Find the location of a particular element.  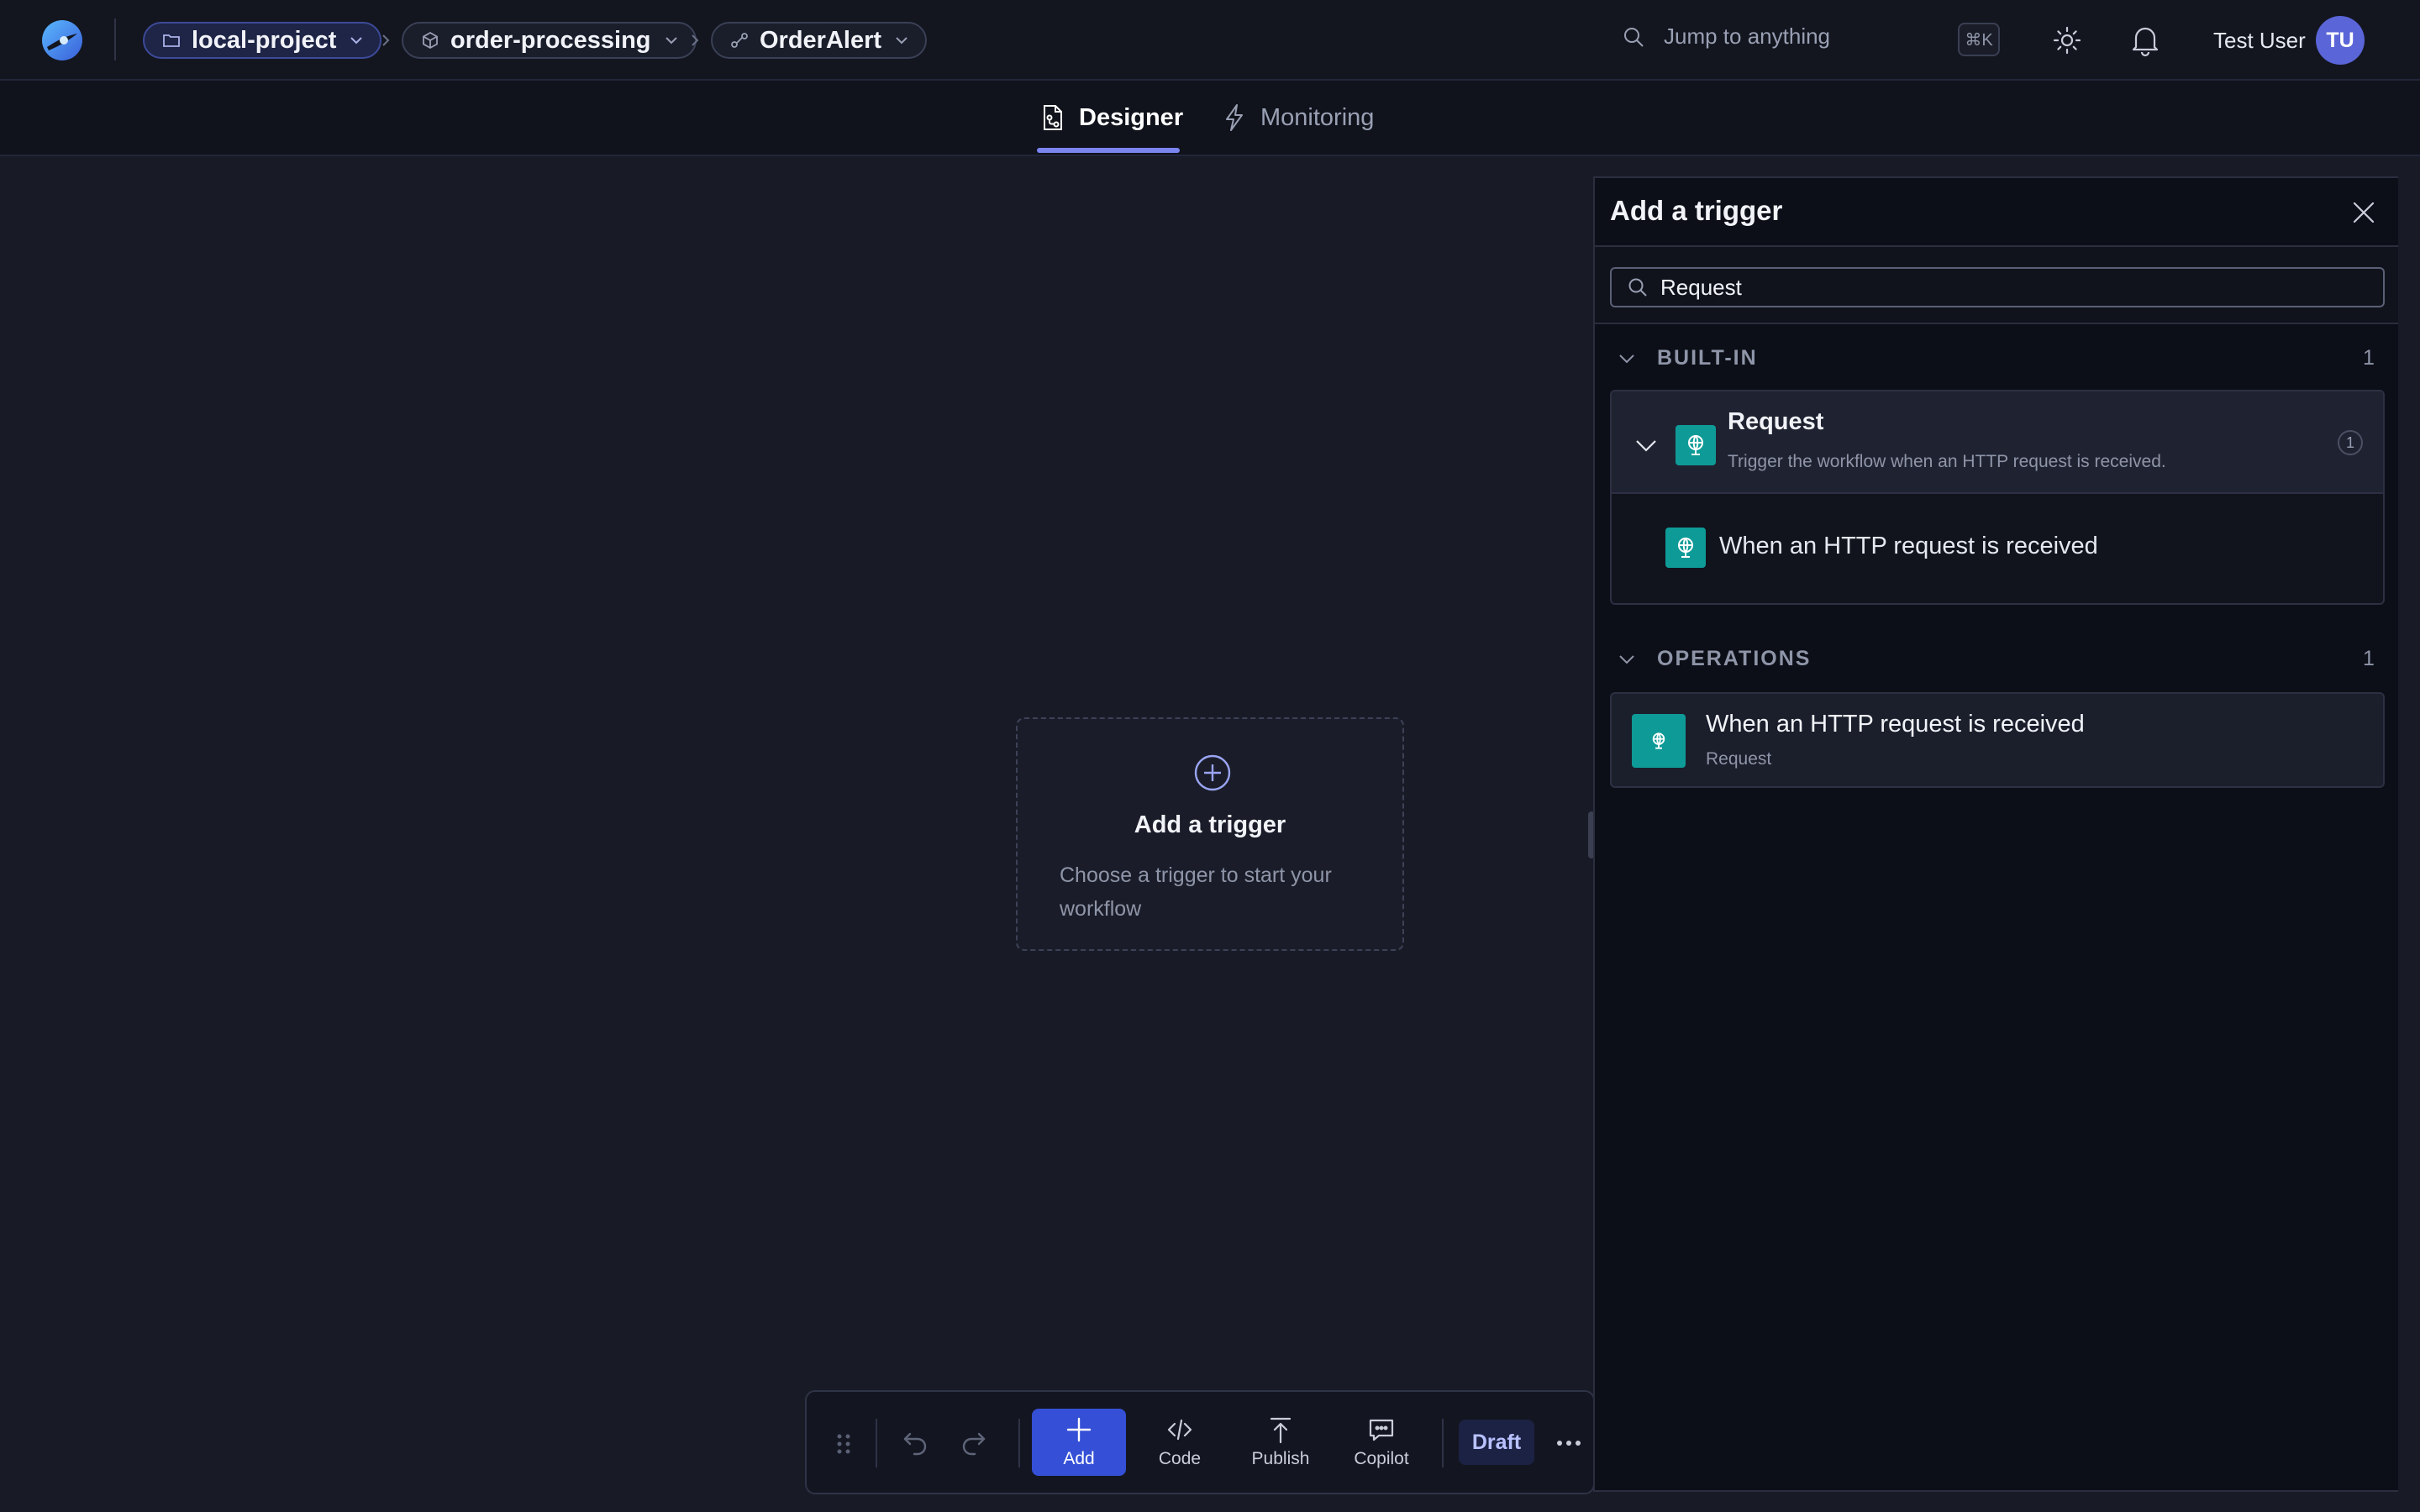

tab-designer: Designer is located at coordinates (1111, 118).